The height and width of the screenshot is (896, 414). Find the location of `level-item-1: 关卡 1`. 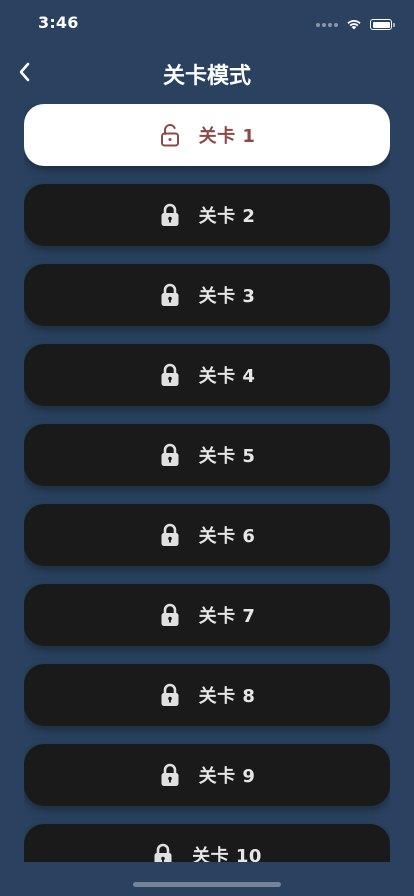

level-item-1: 关卡 1 is located at coordinates (207, 135).